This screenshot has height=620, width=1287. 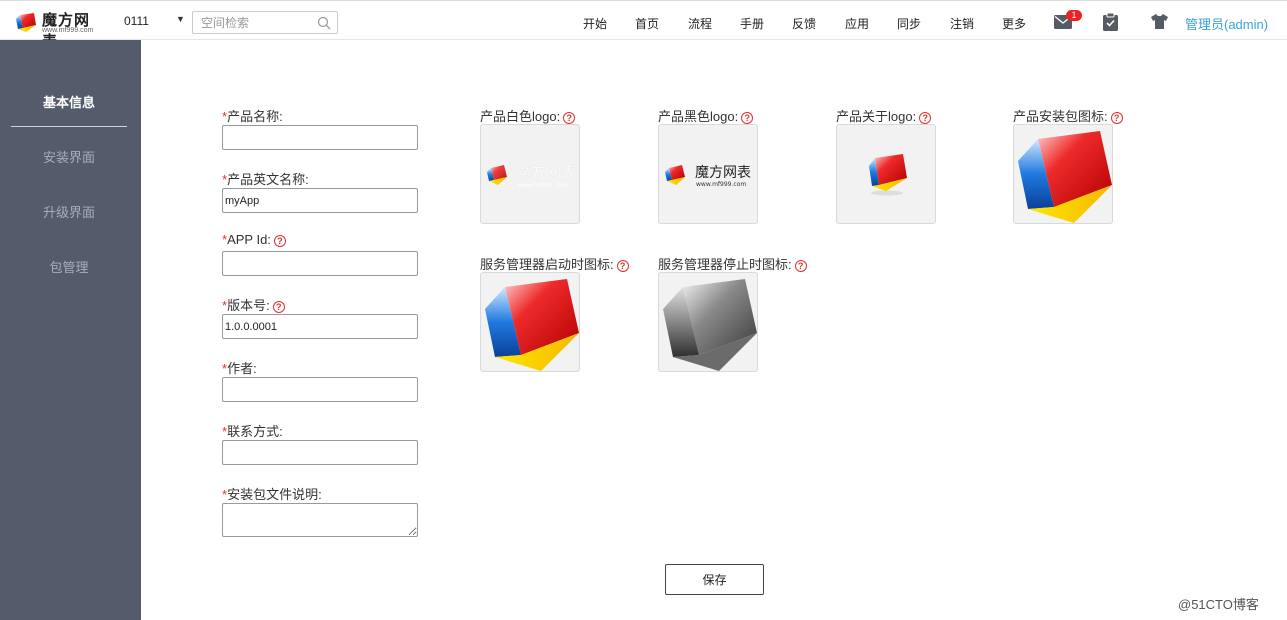 I want to click on service-stop-icon-upload, so click(x=708, y=322).